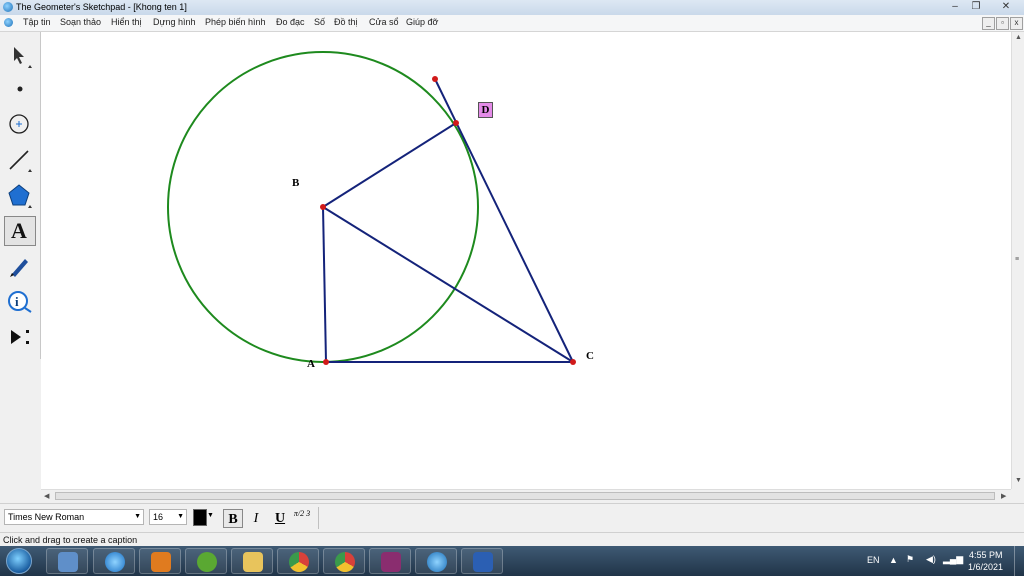 This screenshot has height=576, width=1024. I want to click on horizontal-scroll-thumb, so click(525, 496).